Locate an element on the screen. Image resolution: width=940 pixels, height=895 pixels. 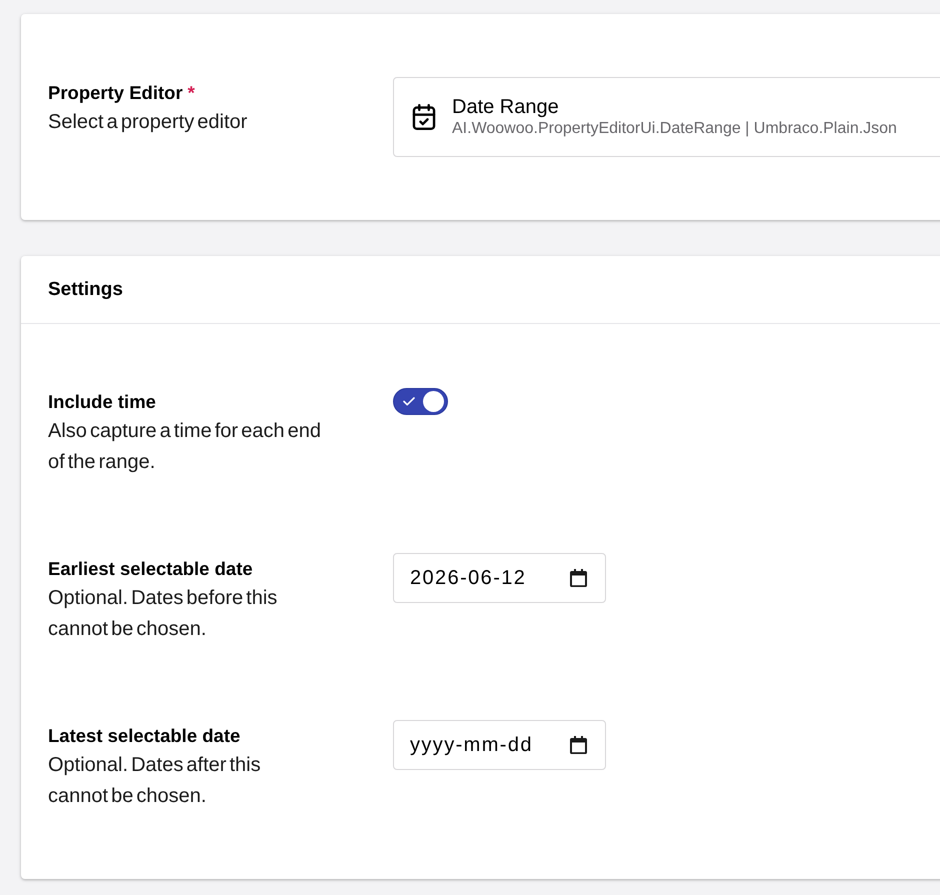
field-label: Include time is located at coordinates (102, 402).